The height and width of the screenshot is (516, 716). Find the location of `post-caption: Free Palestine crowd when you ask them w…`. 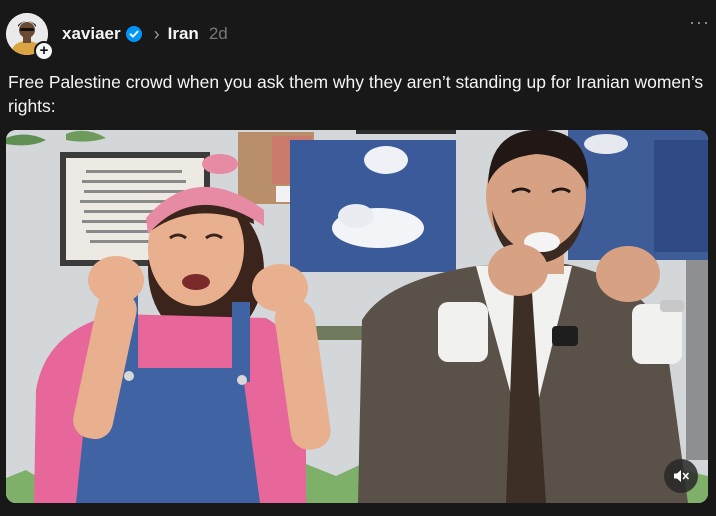

post-caption: Free Palestine crowd when you ask them w… is located at coordinates (356, 94).